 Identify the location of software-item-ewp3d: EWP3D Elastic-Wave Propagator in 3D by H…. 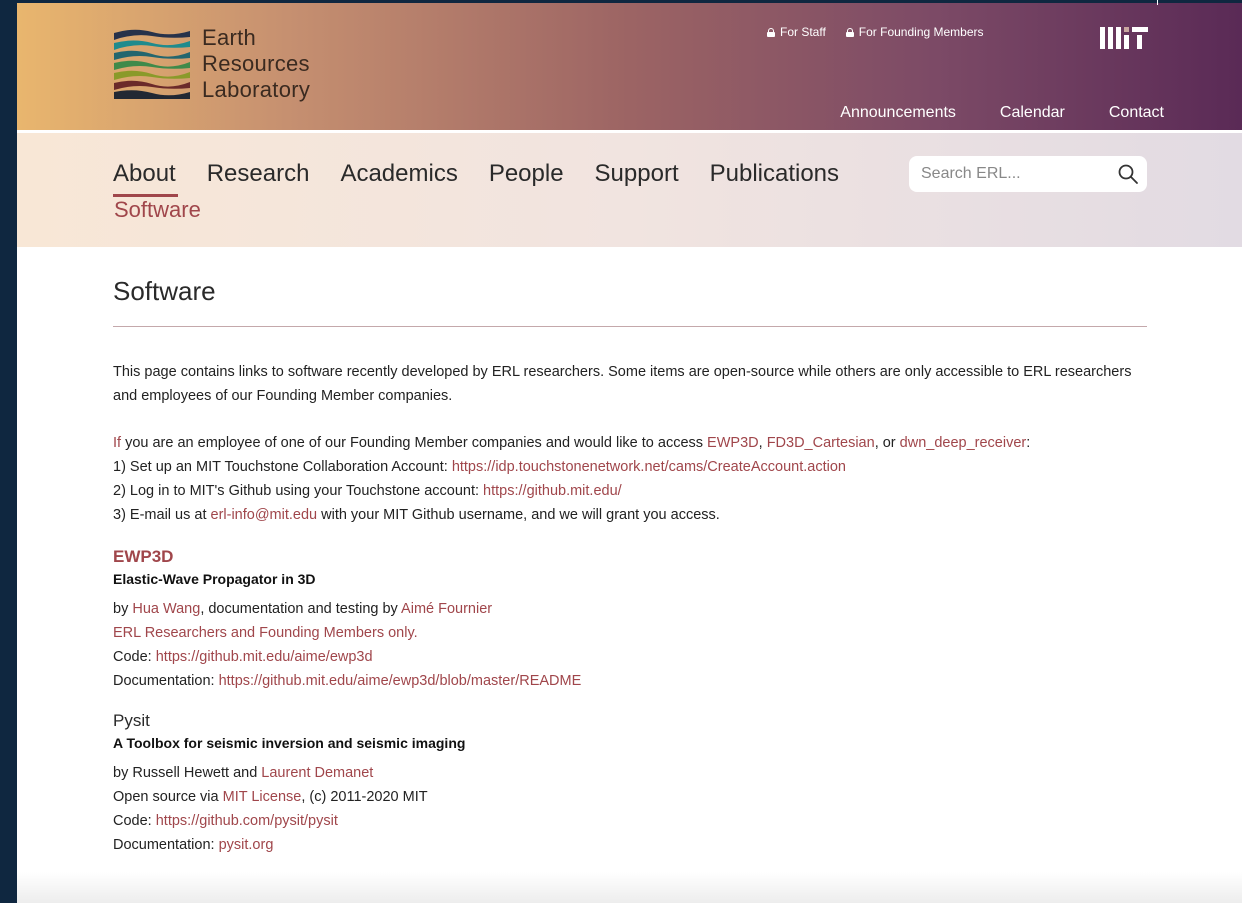
(630, 620).